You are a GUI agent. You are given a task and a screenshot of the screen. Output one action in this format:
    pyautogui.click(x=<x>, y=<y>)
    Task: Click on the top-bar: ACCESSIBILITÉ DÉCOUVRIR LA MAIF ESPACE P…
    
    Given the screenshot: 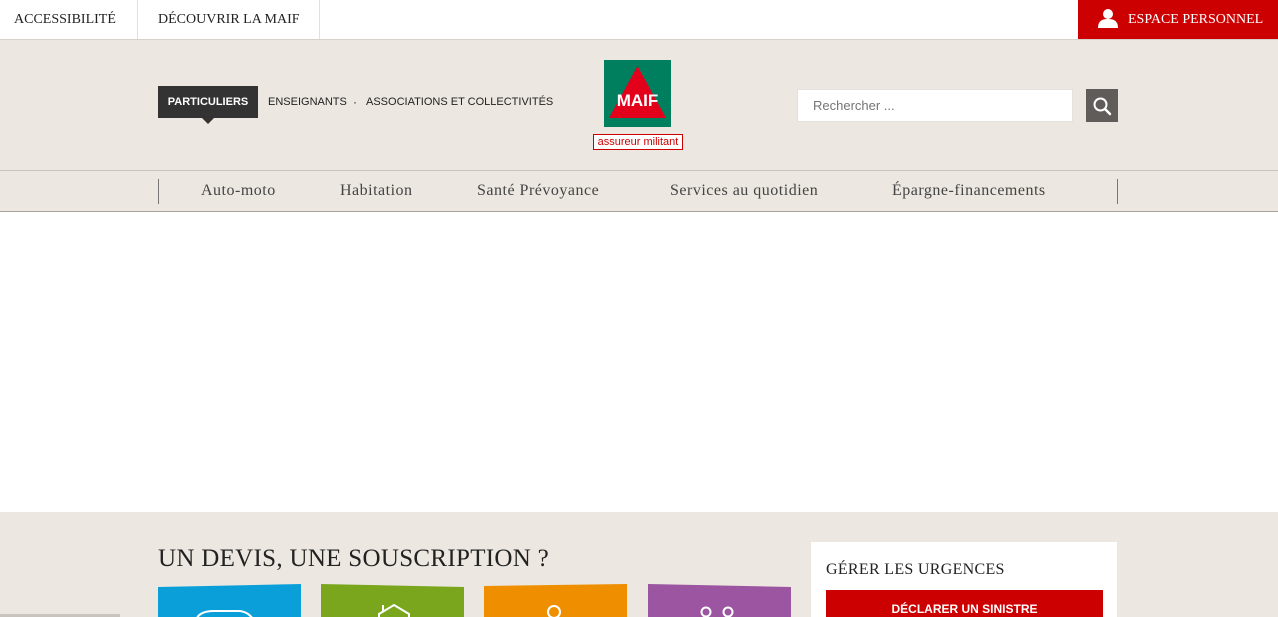 What is the action you would take?
    pyautogui.click(x=639, y=20)
    